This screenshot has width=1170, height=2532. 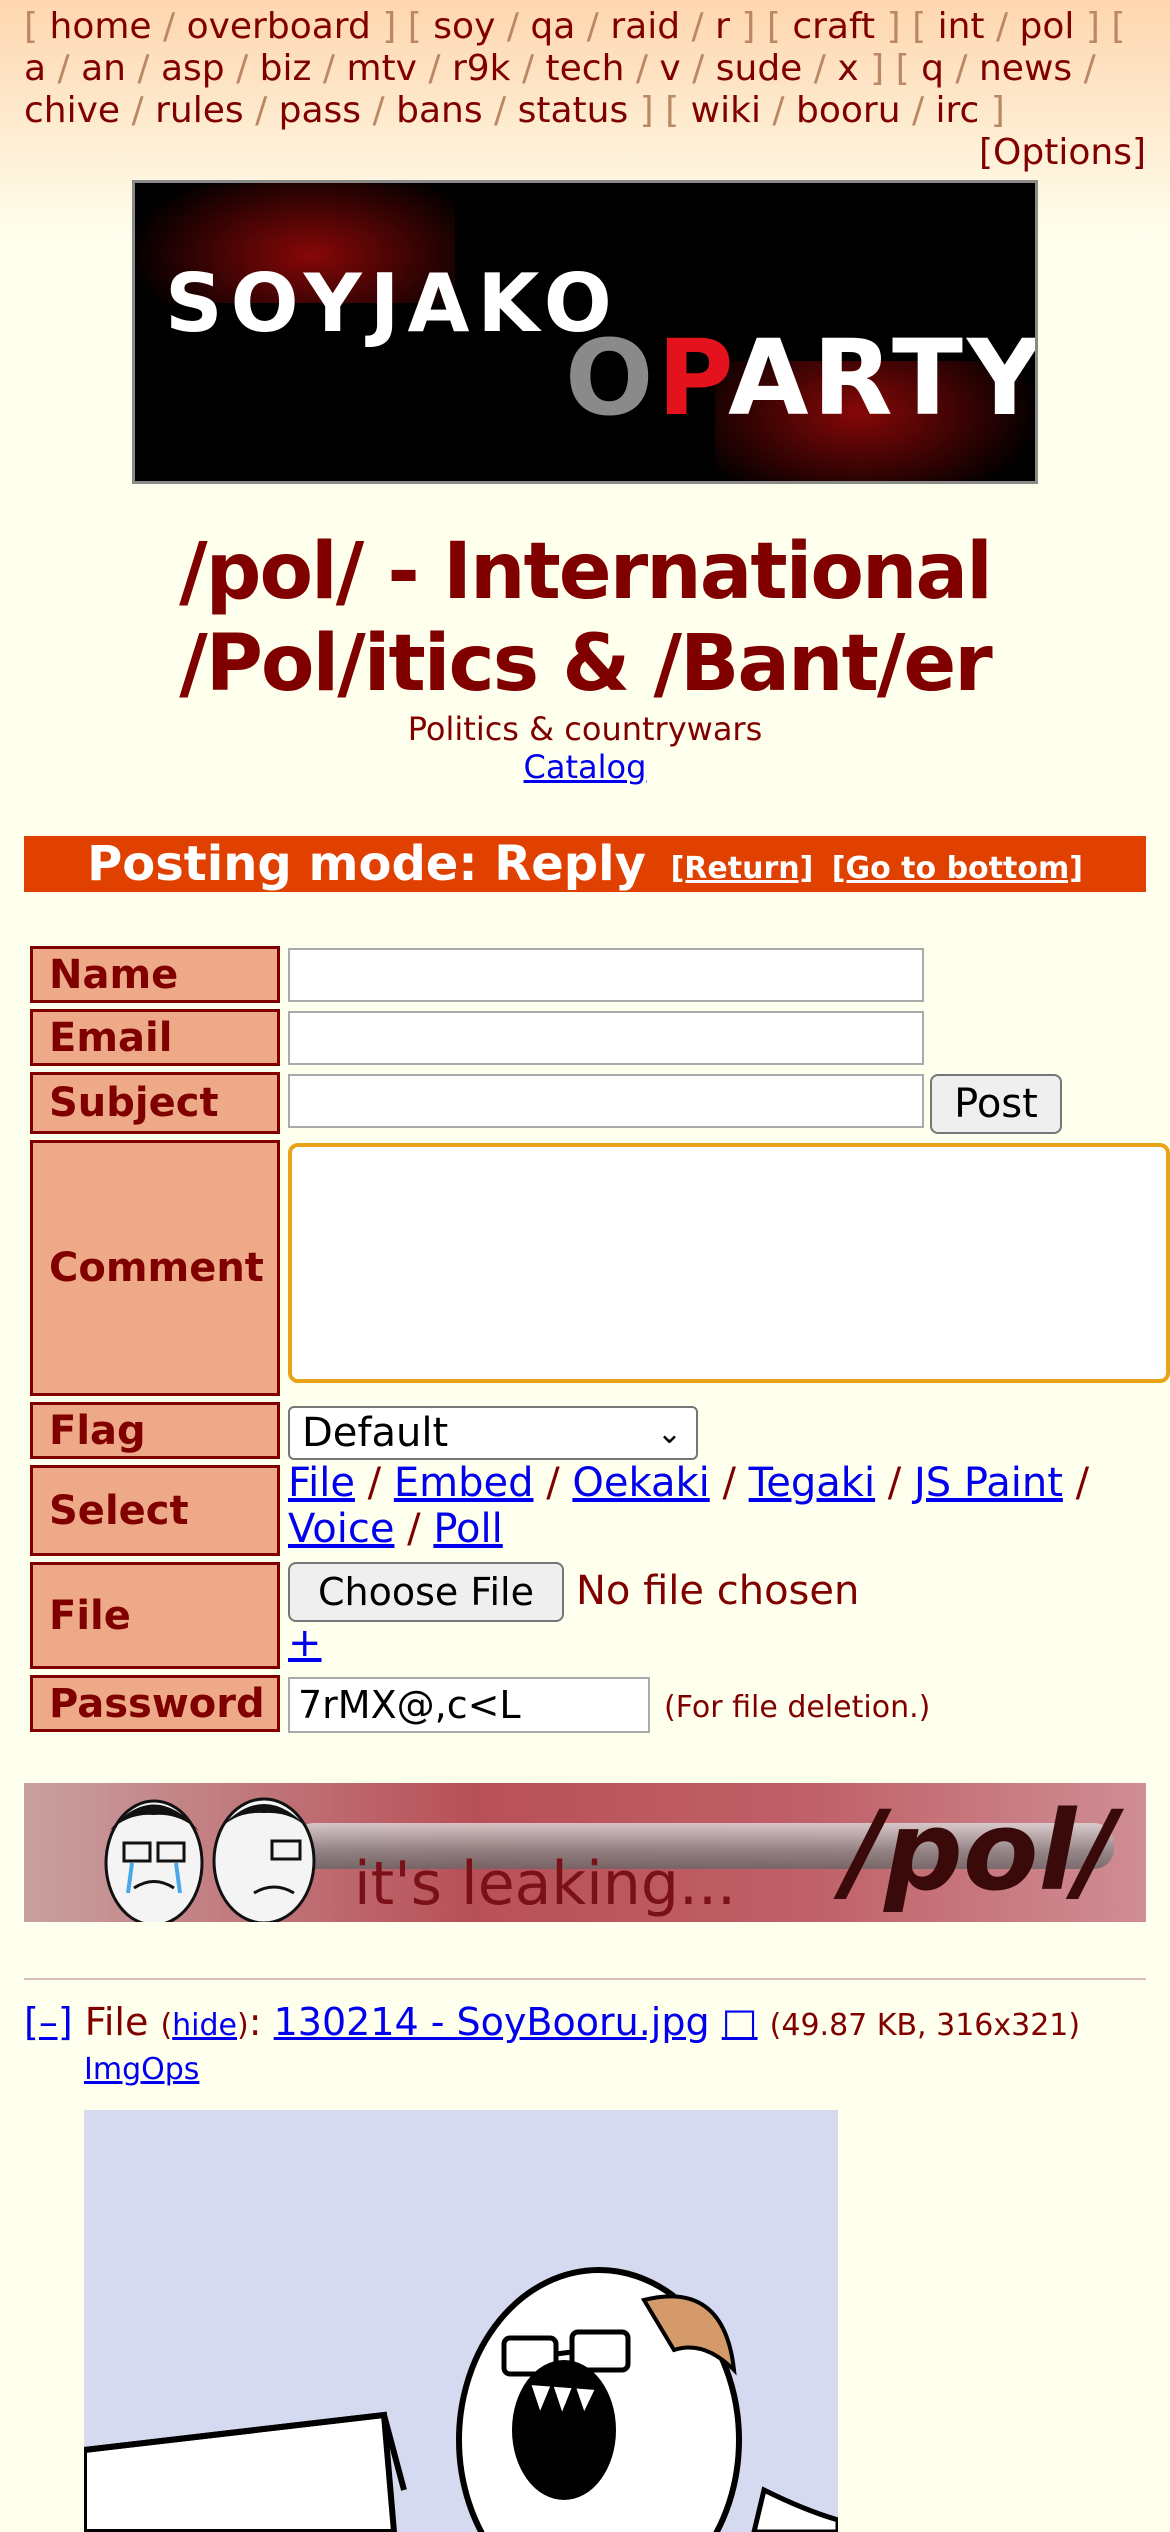 What do you see at coordinates (669, 68) in the screenshot?
I see `board-link-v: v` at bounding box center [669, 68].